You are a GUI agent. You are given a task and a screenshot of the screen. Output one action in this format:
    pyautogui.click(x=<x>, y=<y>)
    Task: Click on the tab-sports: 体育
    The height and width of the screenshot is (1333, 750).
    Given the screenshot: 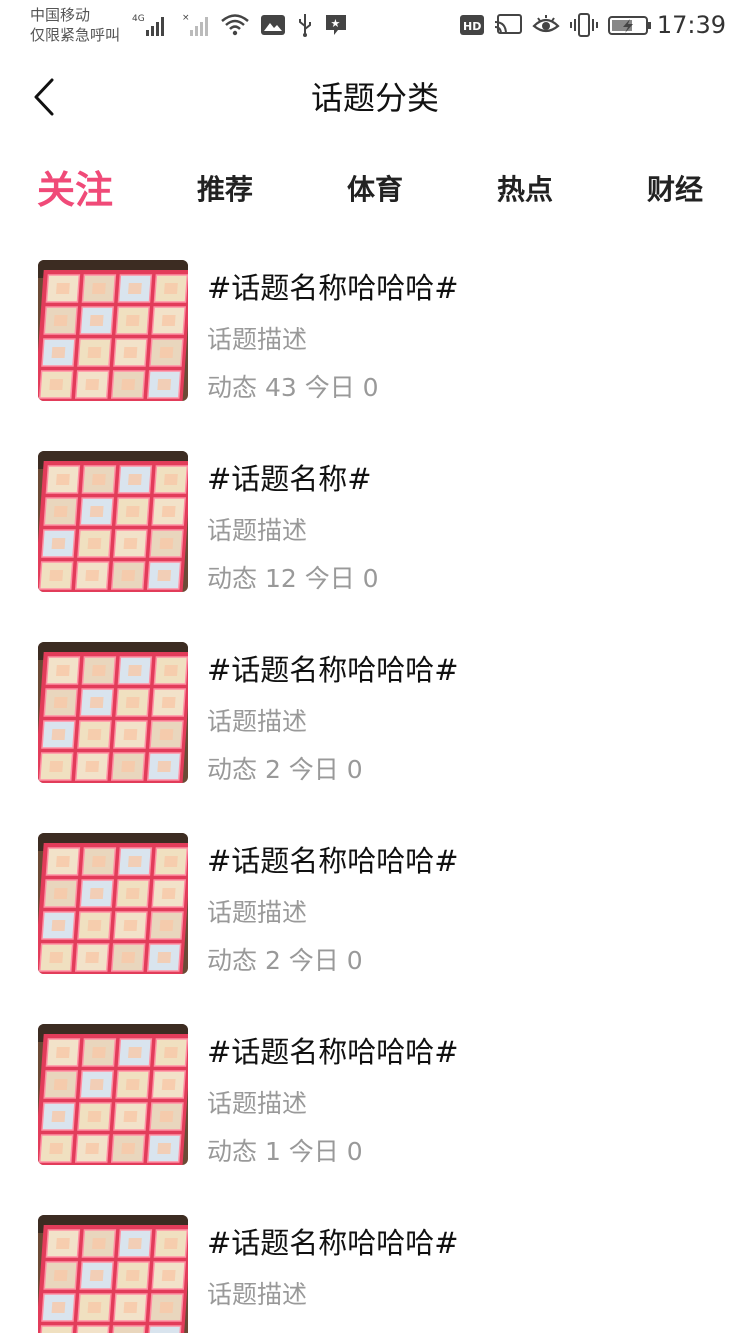 What is the action you would take?
    pyautogui.click(x=375, y=190)
    